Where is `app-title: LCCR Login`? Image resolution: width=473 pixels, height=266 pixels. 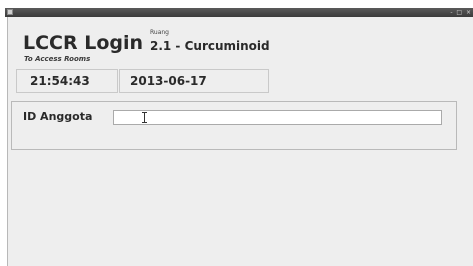
app-title: LCCR Login is located at coordinates (83, 43).